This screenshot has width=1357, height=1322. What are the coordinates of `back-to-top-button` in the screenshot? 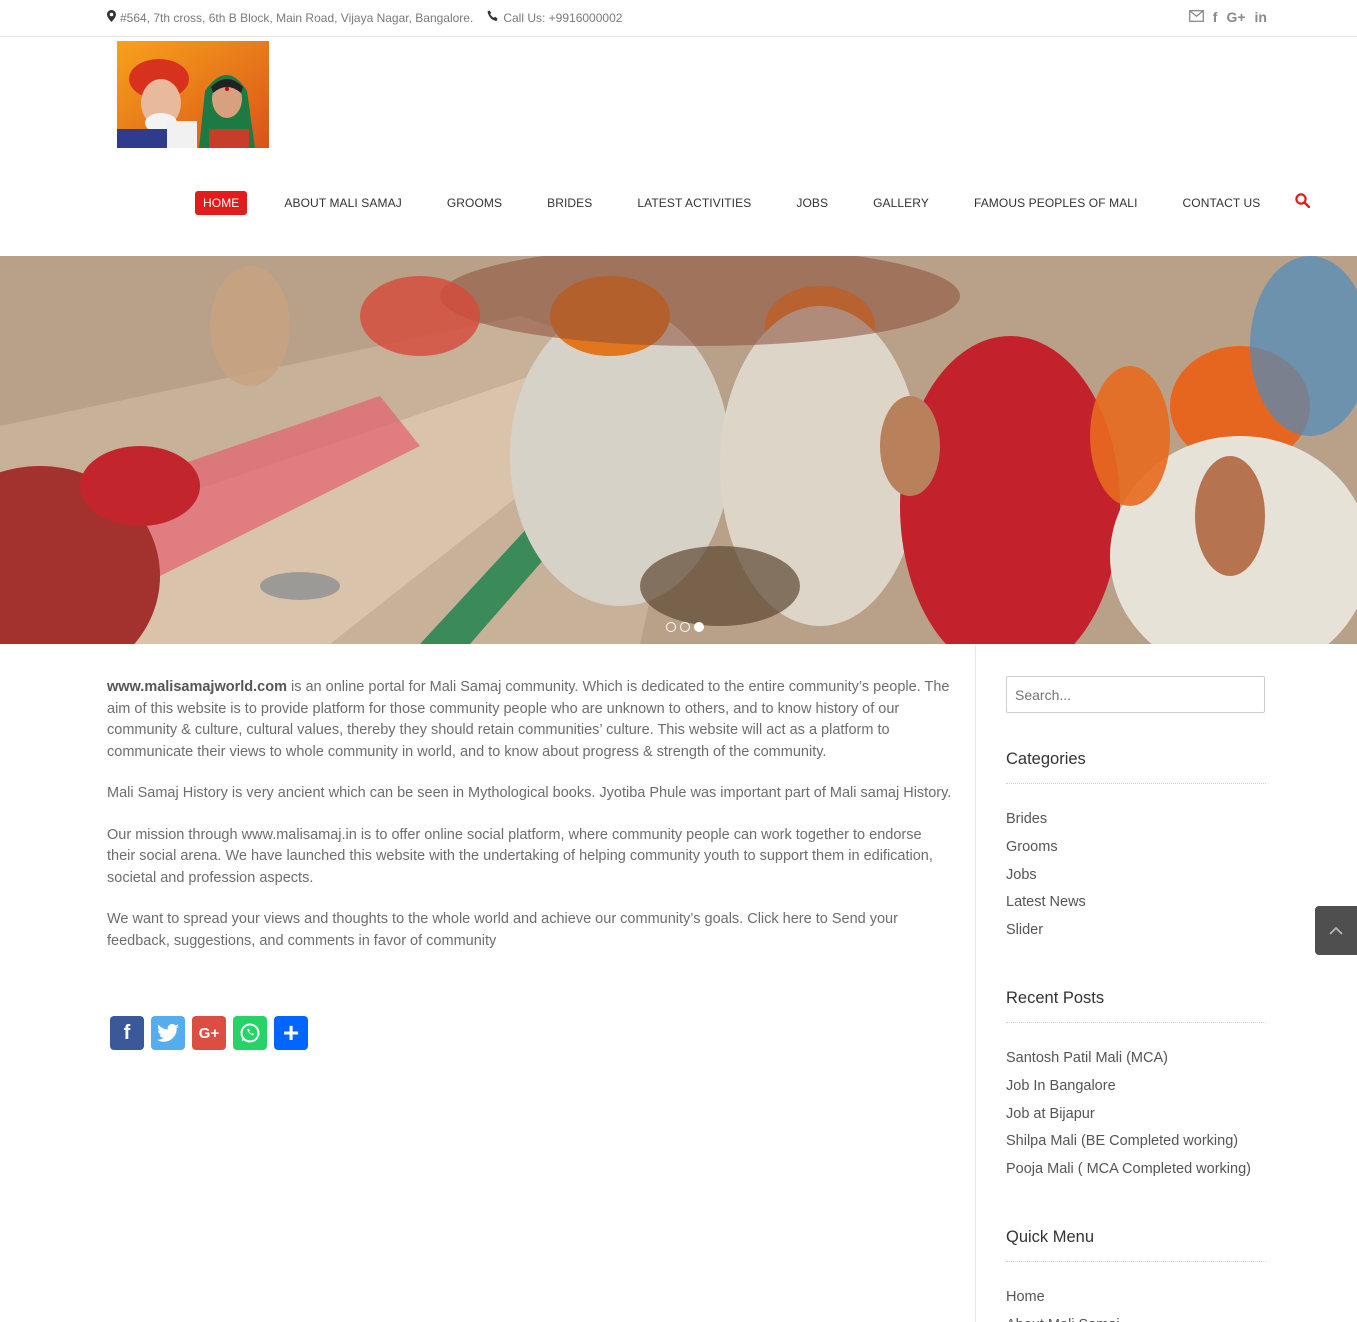 It's located at (1336, 930).